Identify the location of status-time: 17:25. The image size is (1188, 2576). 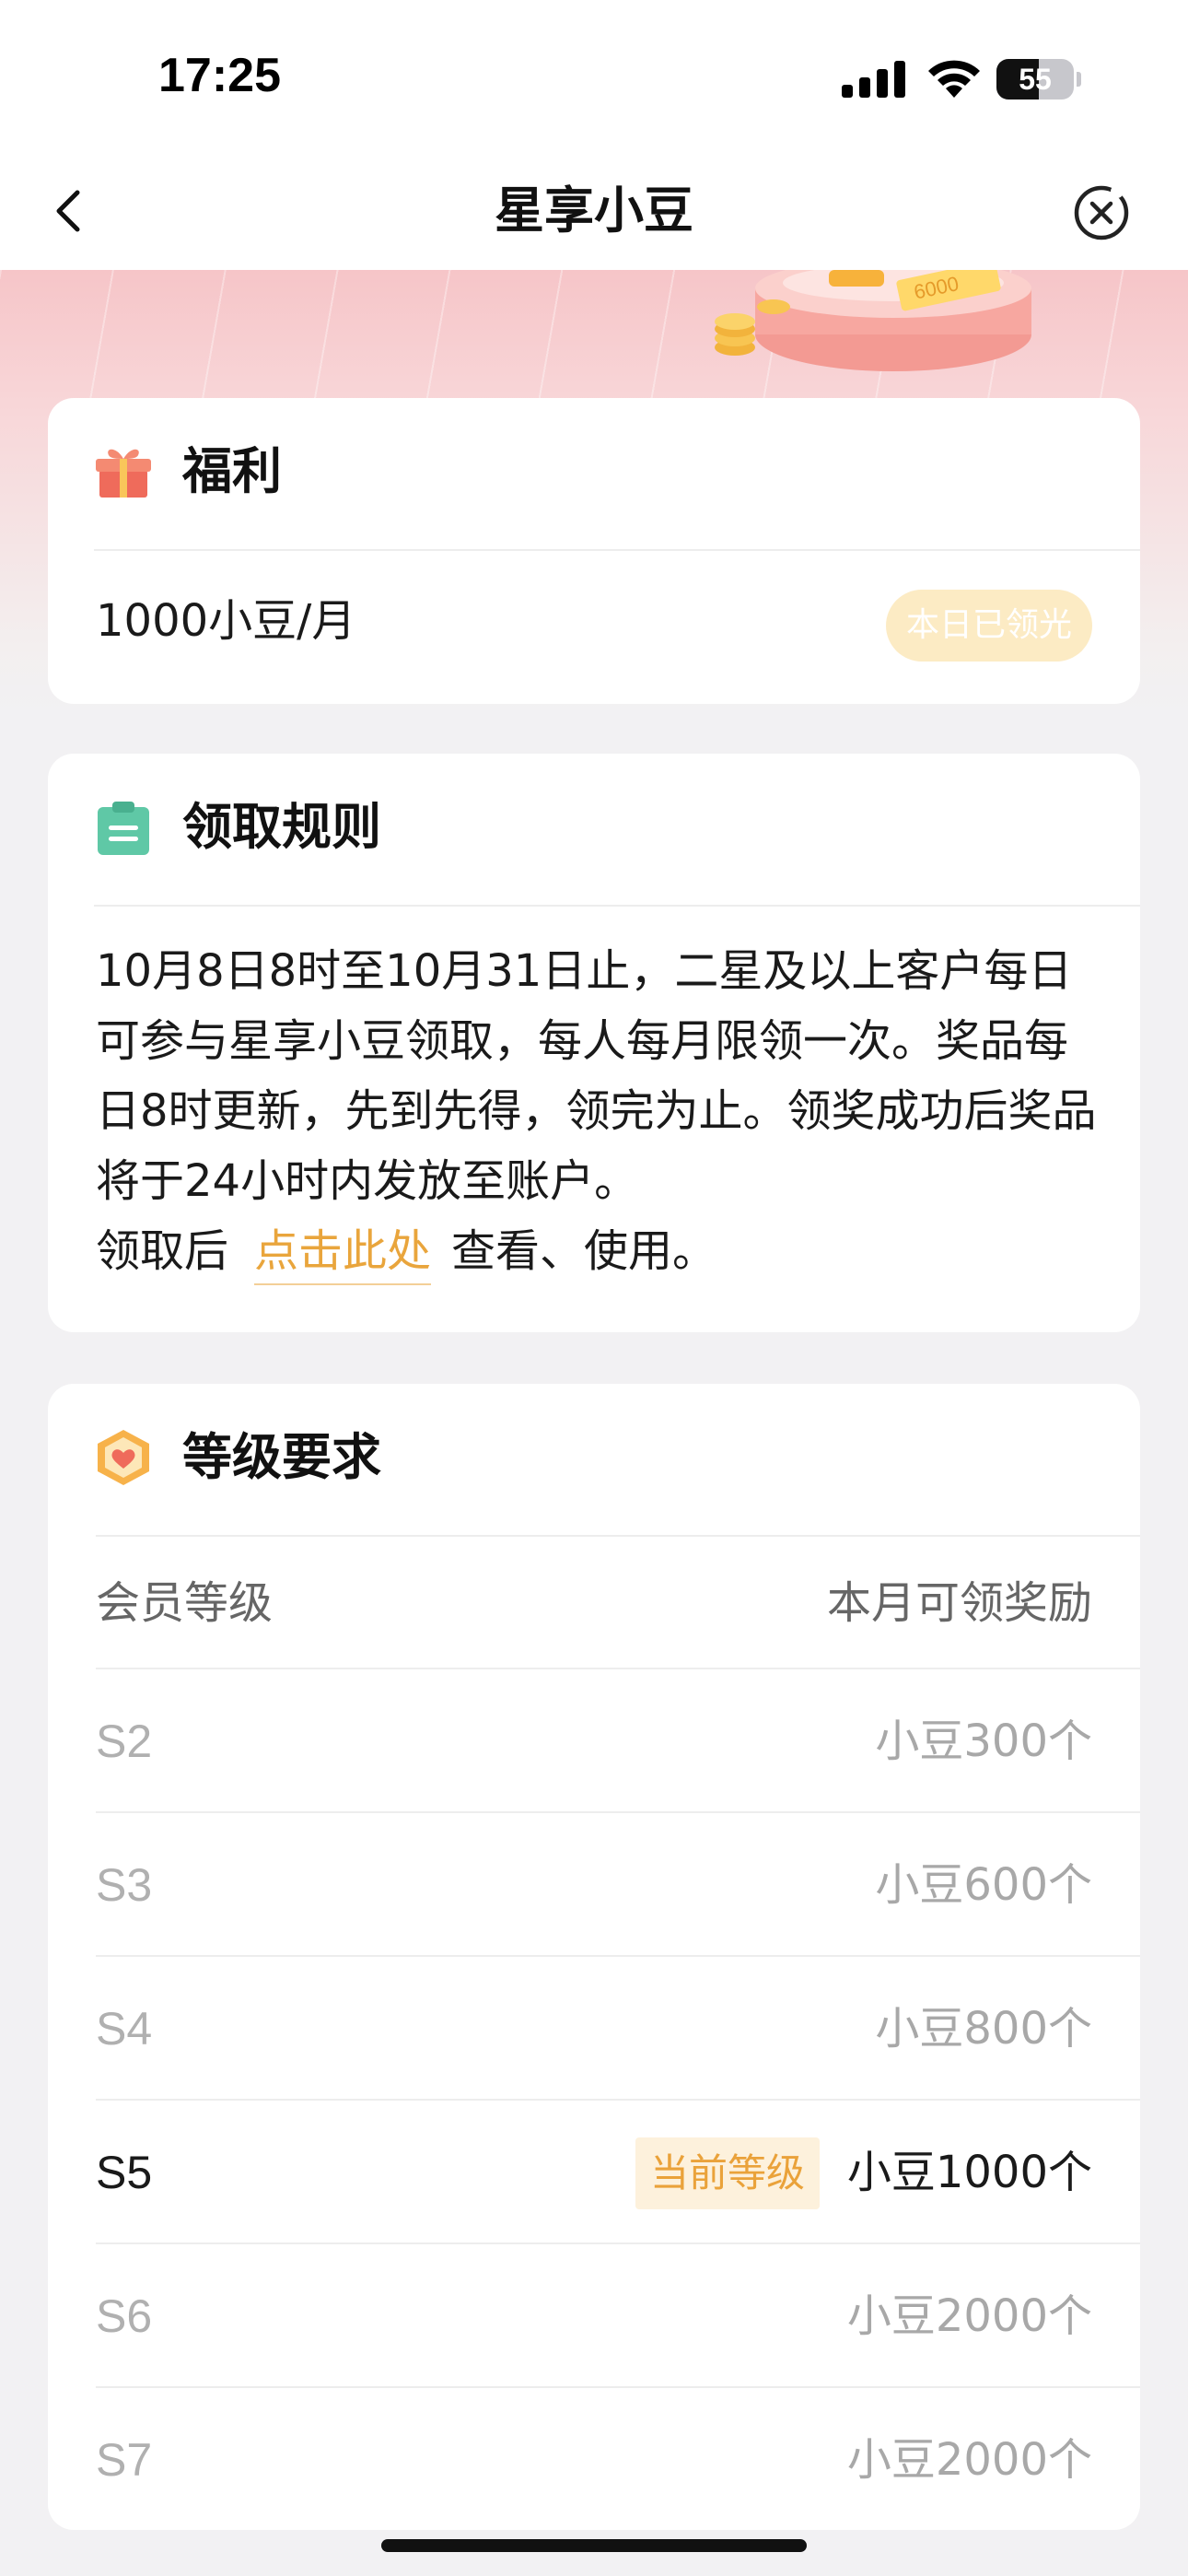
(219, 75).